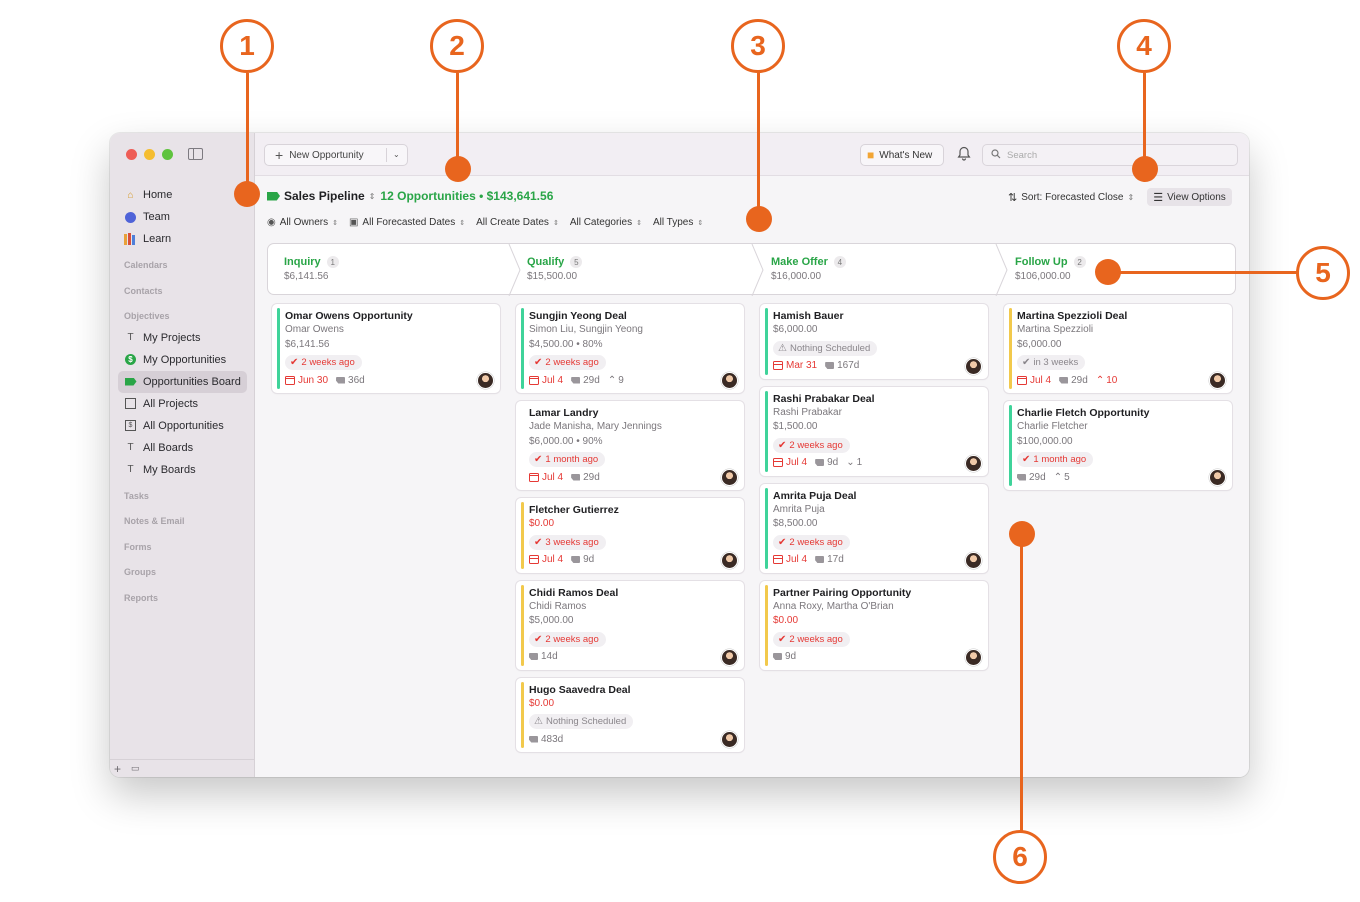  What do you see at coordinates (311, 269) in the screenshot?
I see `stage-inquiry: Inquiry 1 $6,141.56` at bounding box center [311, 269].